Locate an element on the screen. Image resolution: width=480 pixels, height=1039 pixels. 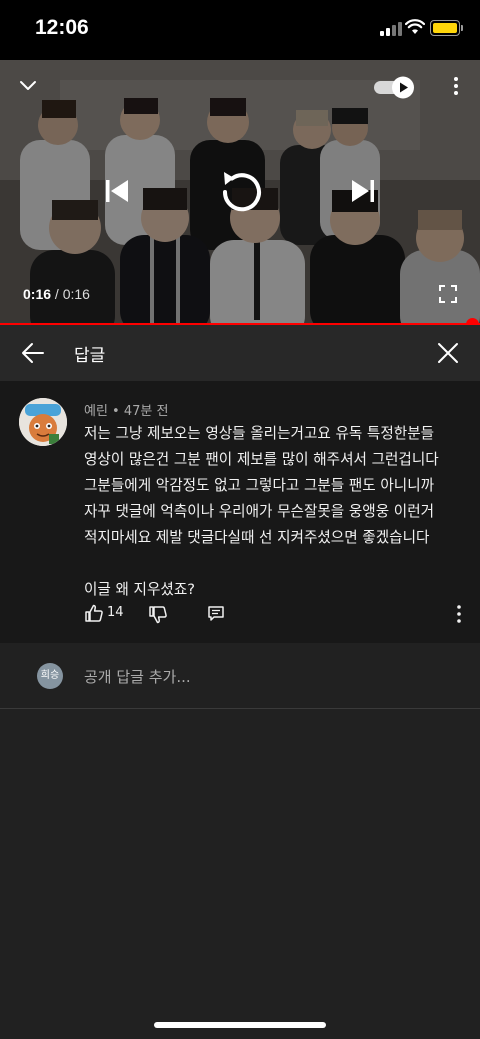
time-display: 0:16 / 0:16 is located at coordinates (56, 294).